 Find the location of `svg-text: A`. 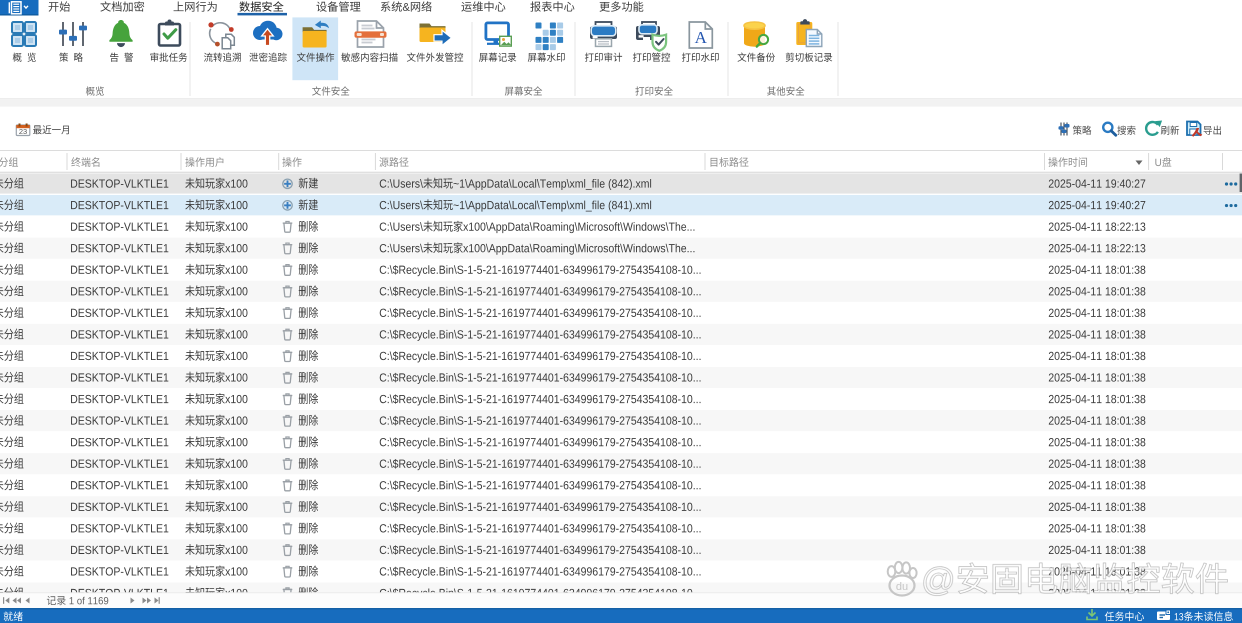

svg-text: A is located at coordinates (701, 37).